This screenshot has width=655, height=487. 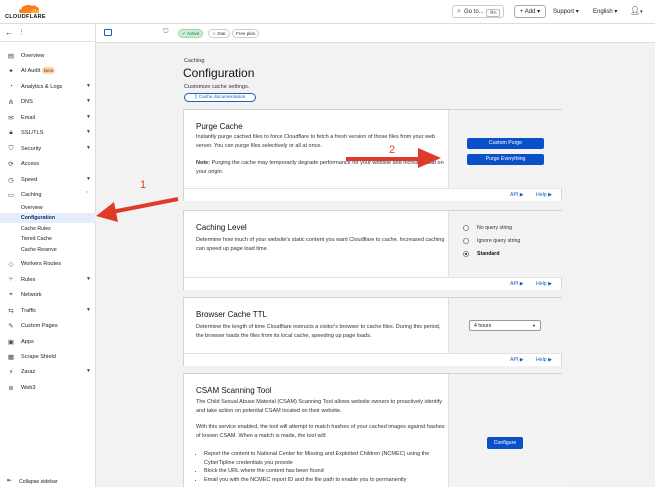 What do you see at coordinates (505, 143) in the screenshot?
I see `custom-purge-button: Custom Purge` at bounding box center [505, 143].